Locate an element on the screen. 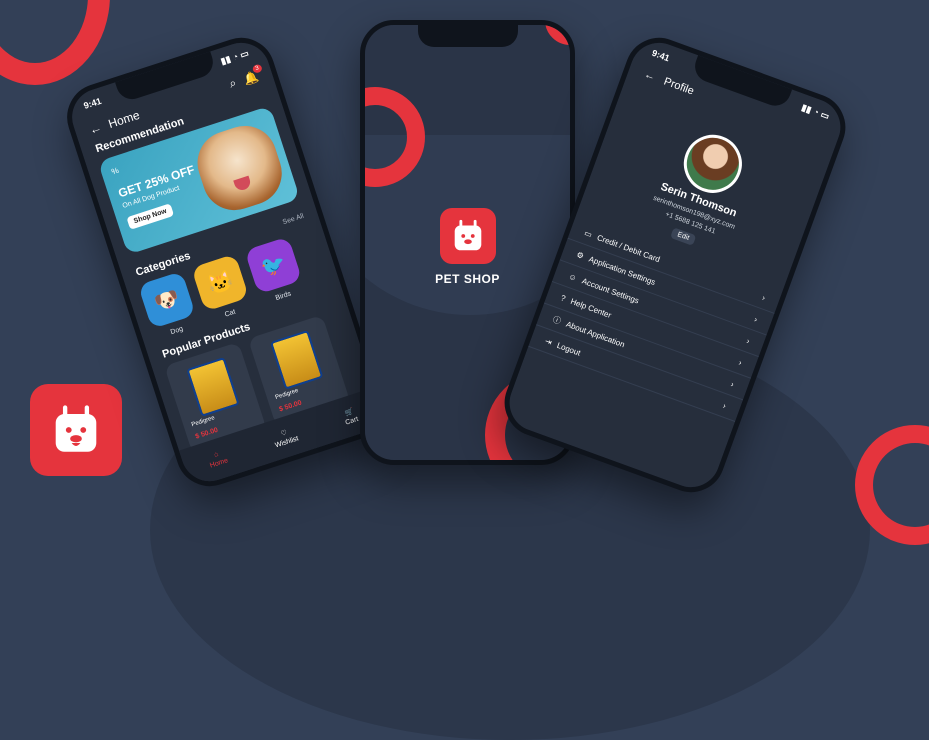  bell-icon: 🔔 3 is located at coordinates (252, 75).